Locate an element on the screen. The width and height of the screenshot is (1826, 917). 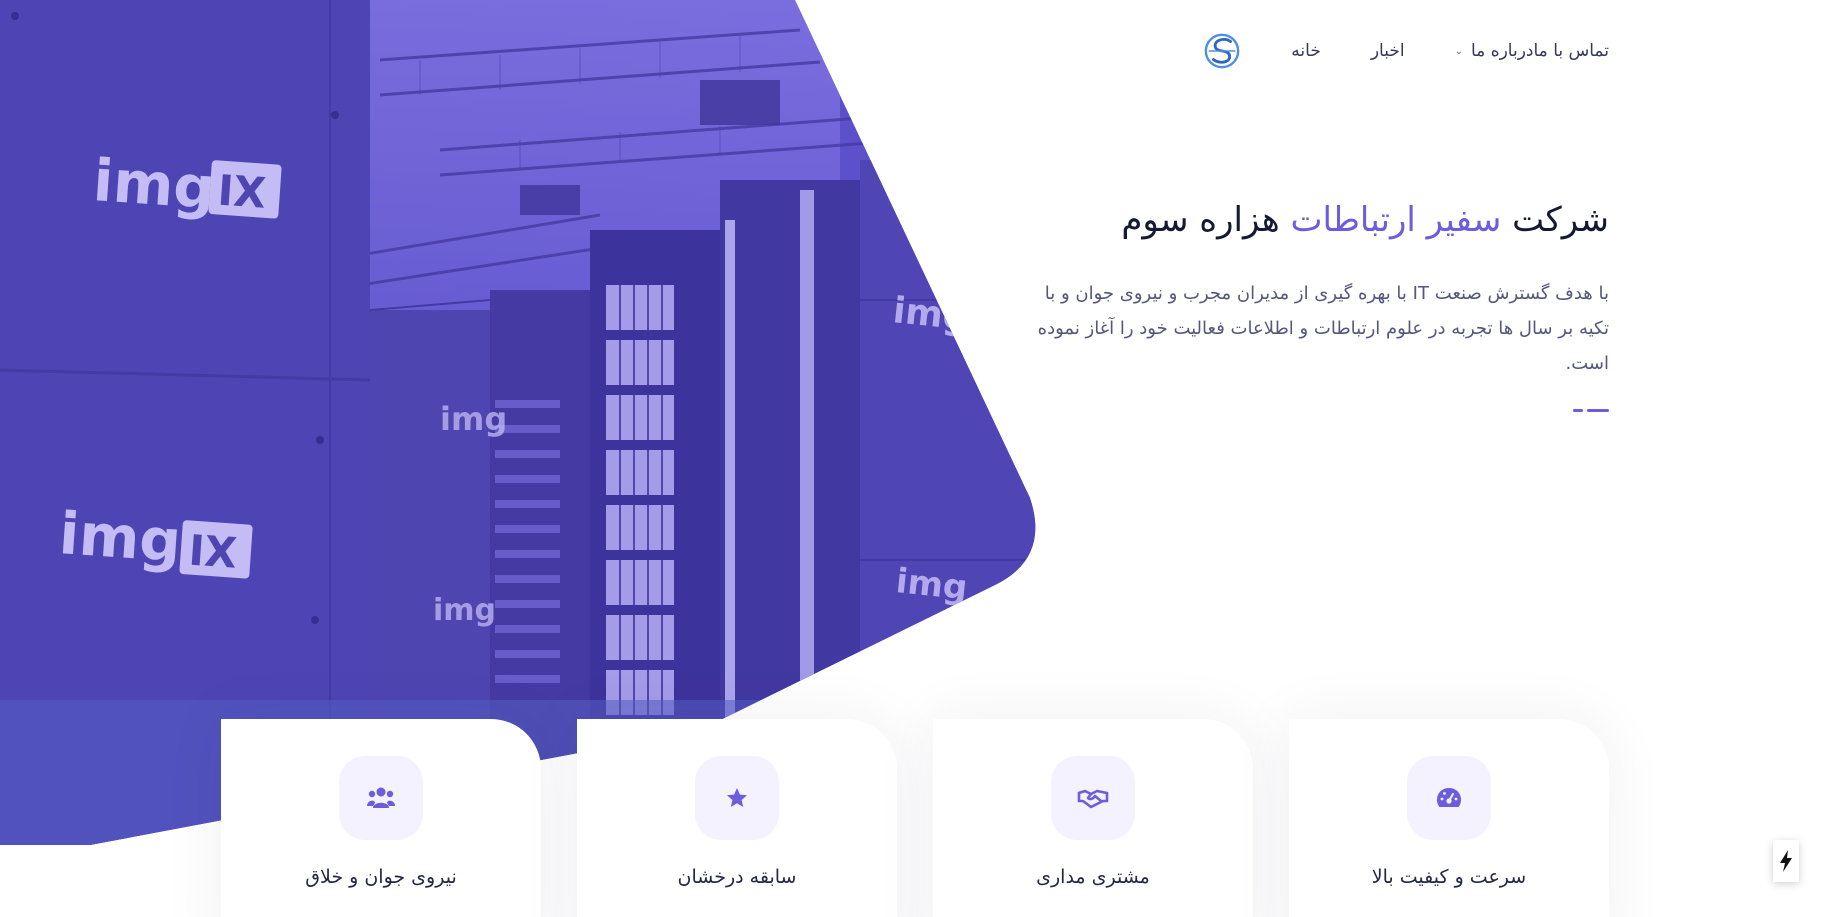
nav-contact-label: تماس با ما is located at coordinates (1571, 51).